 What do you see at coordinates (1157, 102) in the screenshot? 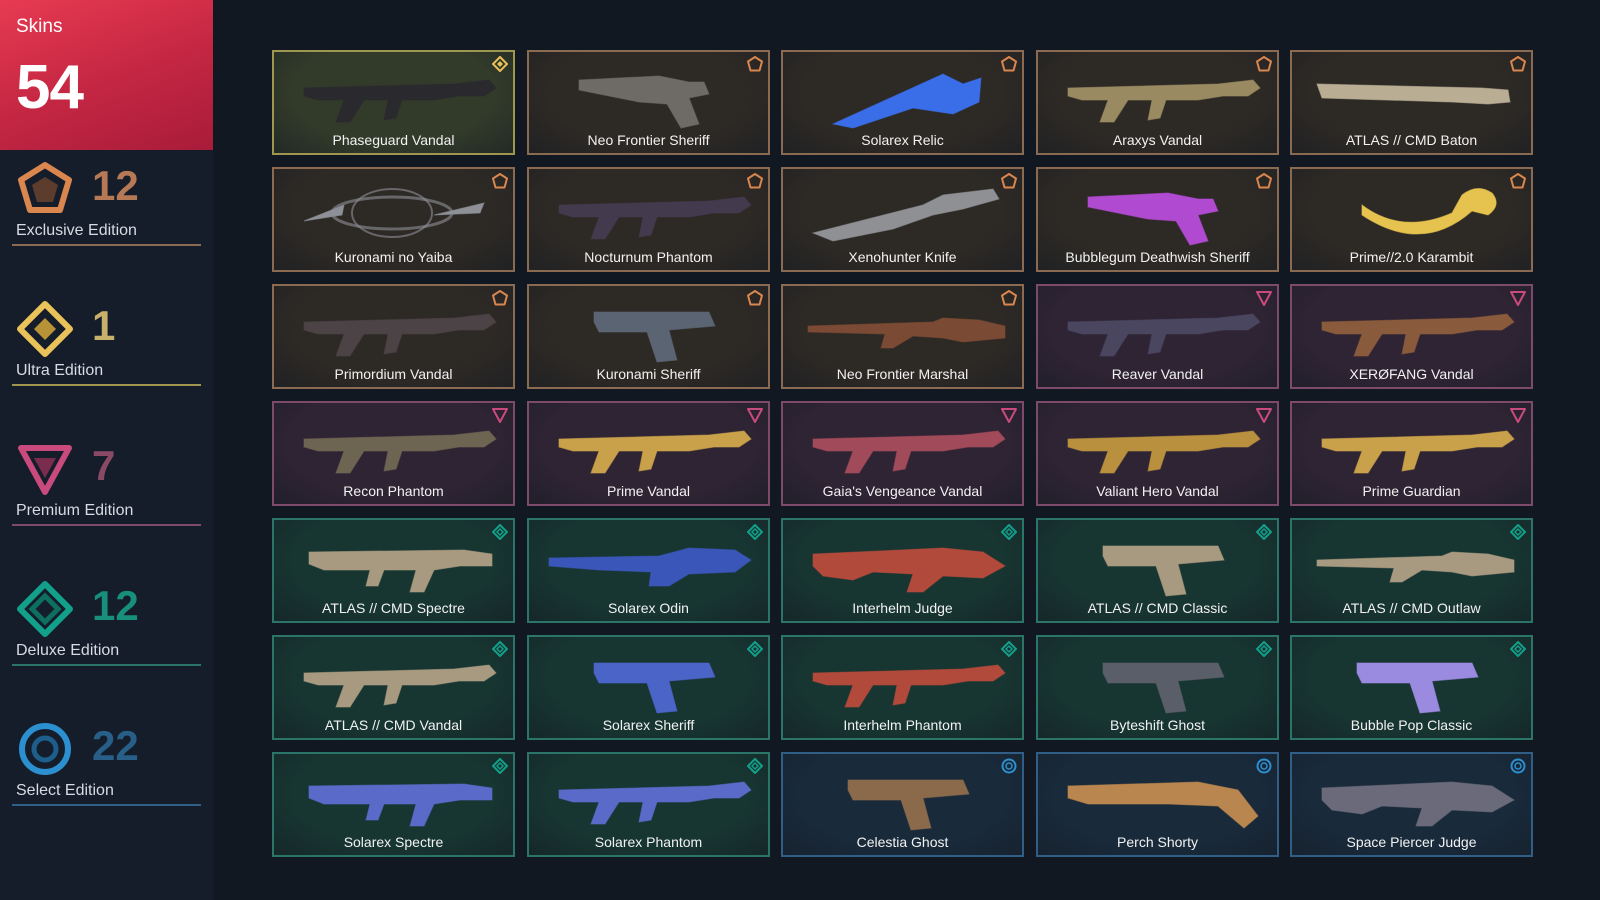
I see `skin-card: Araxys Vandal` at bounding box center [1157, 102].